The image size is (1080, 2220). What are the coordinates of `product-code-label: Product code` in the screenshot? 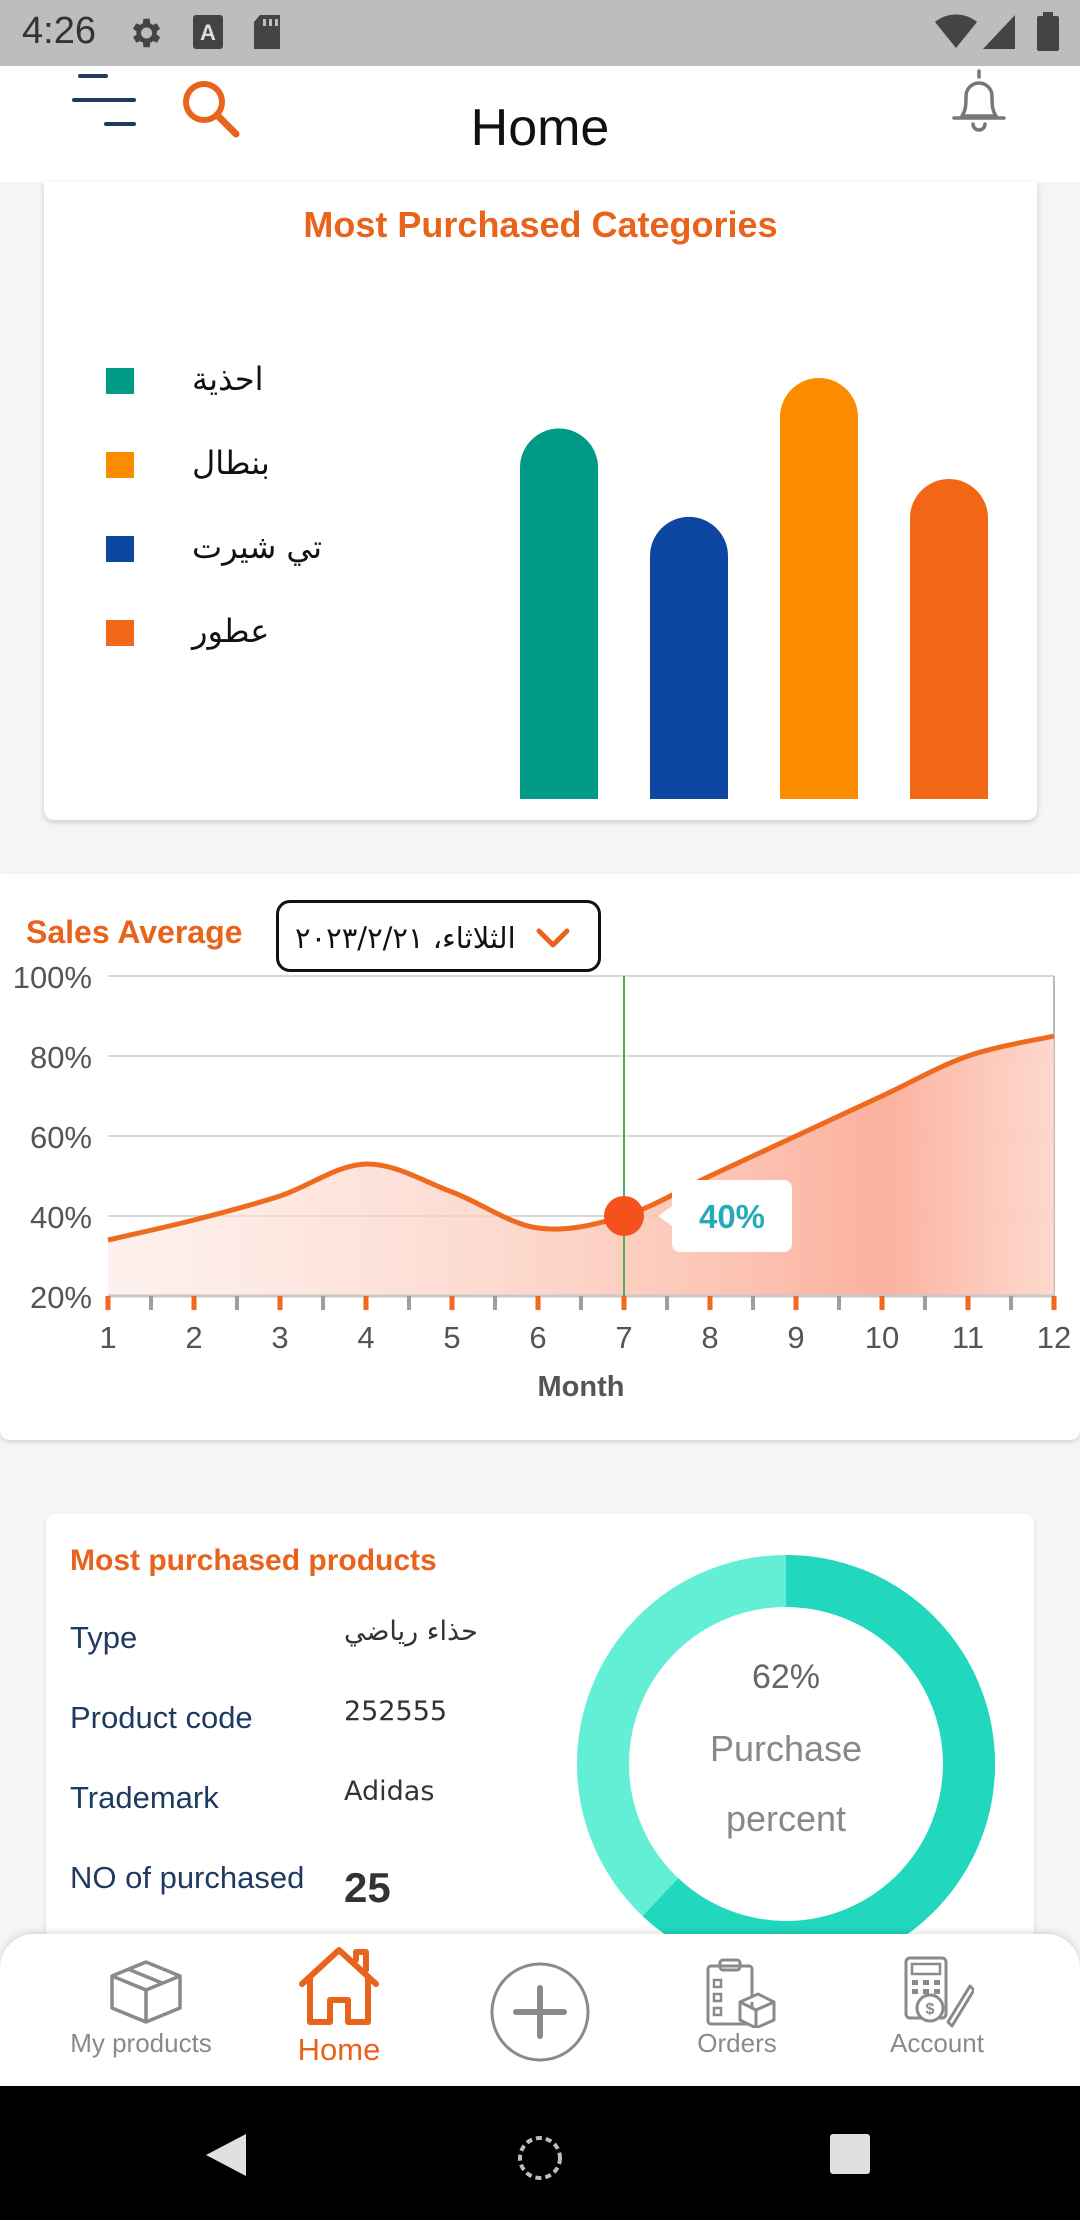 It's located at (161, 1717).